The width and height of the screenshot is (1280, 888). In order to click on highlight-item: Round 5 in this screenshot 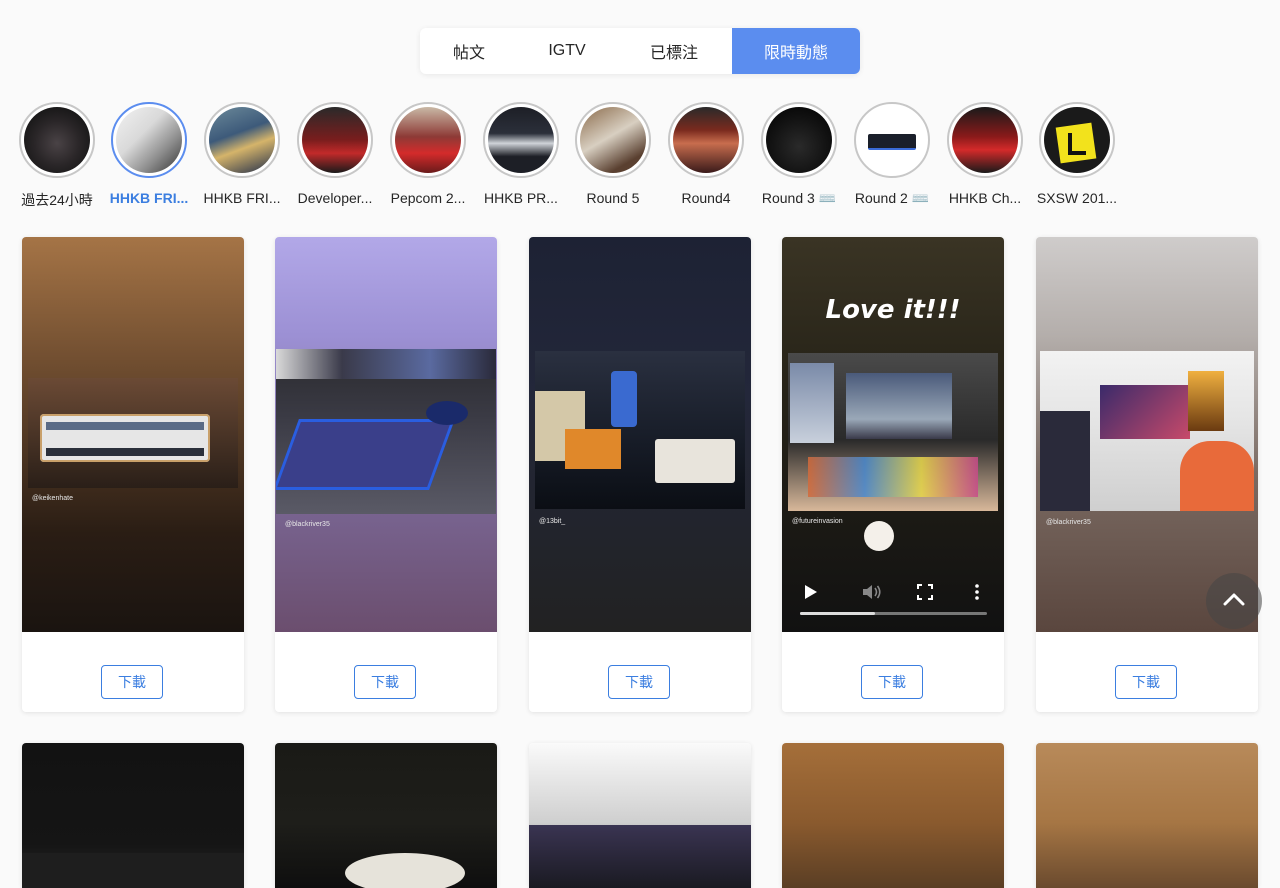, I will do `click(613, 154)`.